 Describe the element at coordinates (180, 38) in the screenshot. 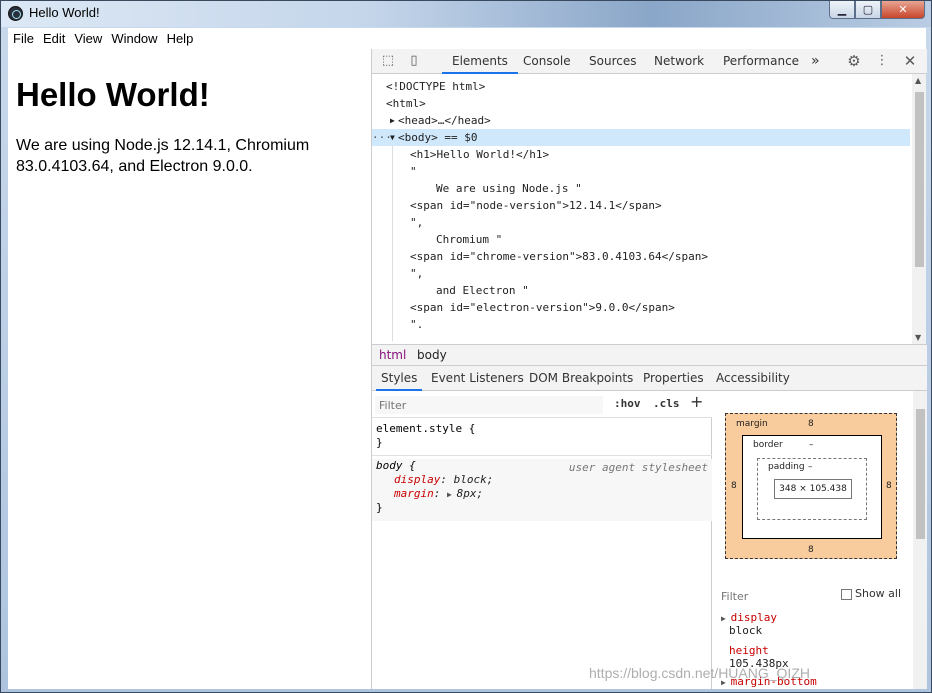

I see `menu-help: Help` at that location.